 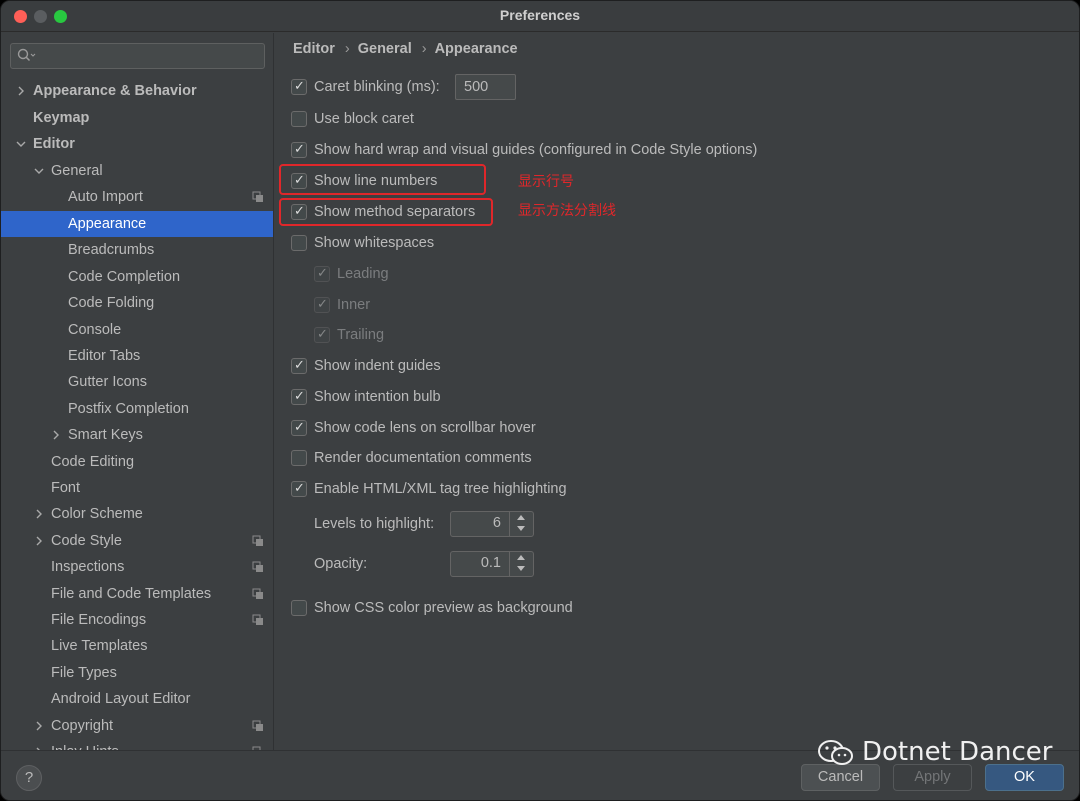 I want to click on sidebar-item-keymap: Keymap, so click(x=137, y=118).